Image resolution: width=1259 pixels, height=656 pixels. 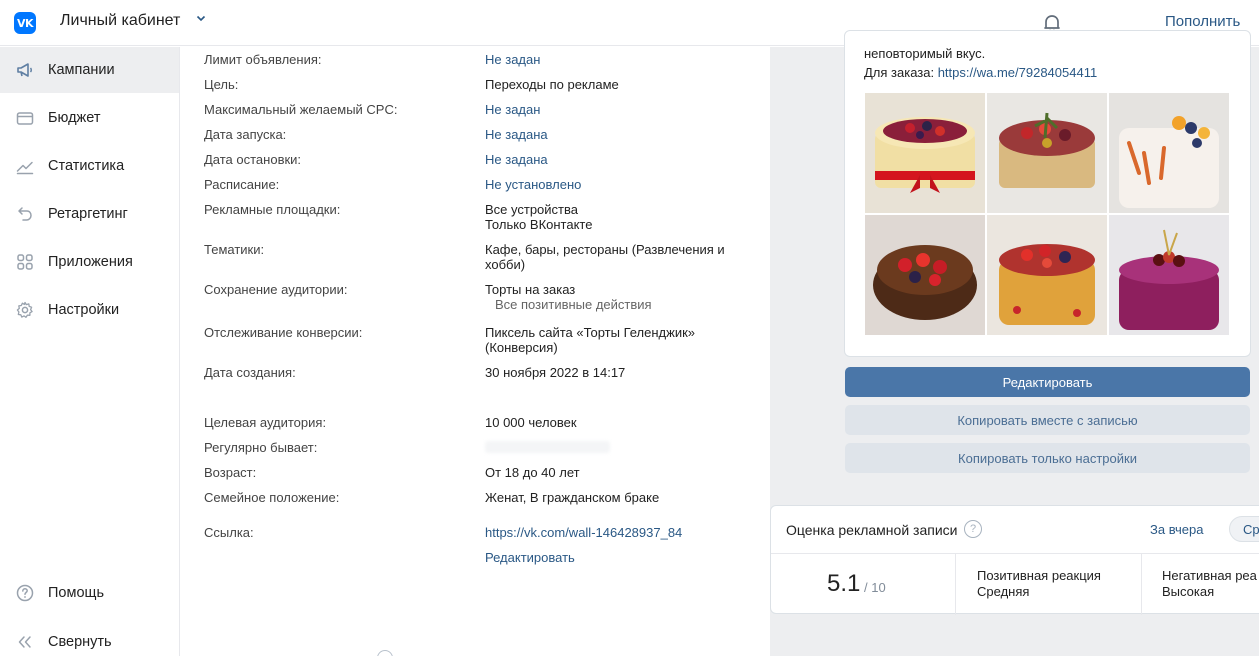 What do you see at coordinates (532, 472) in the screenshot?
I see `detail-value: От 18 до 40 лет` at bounding box center [532, 472].